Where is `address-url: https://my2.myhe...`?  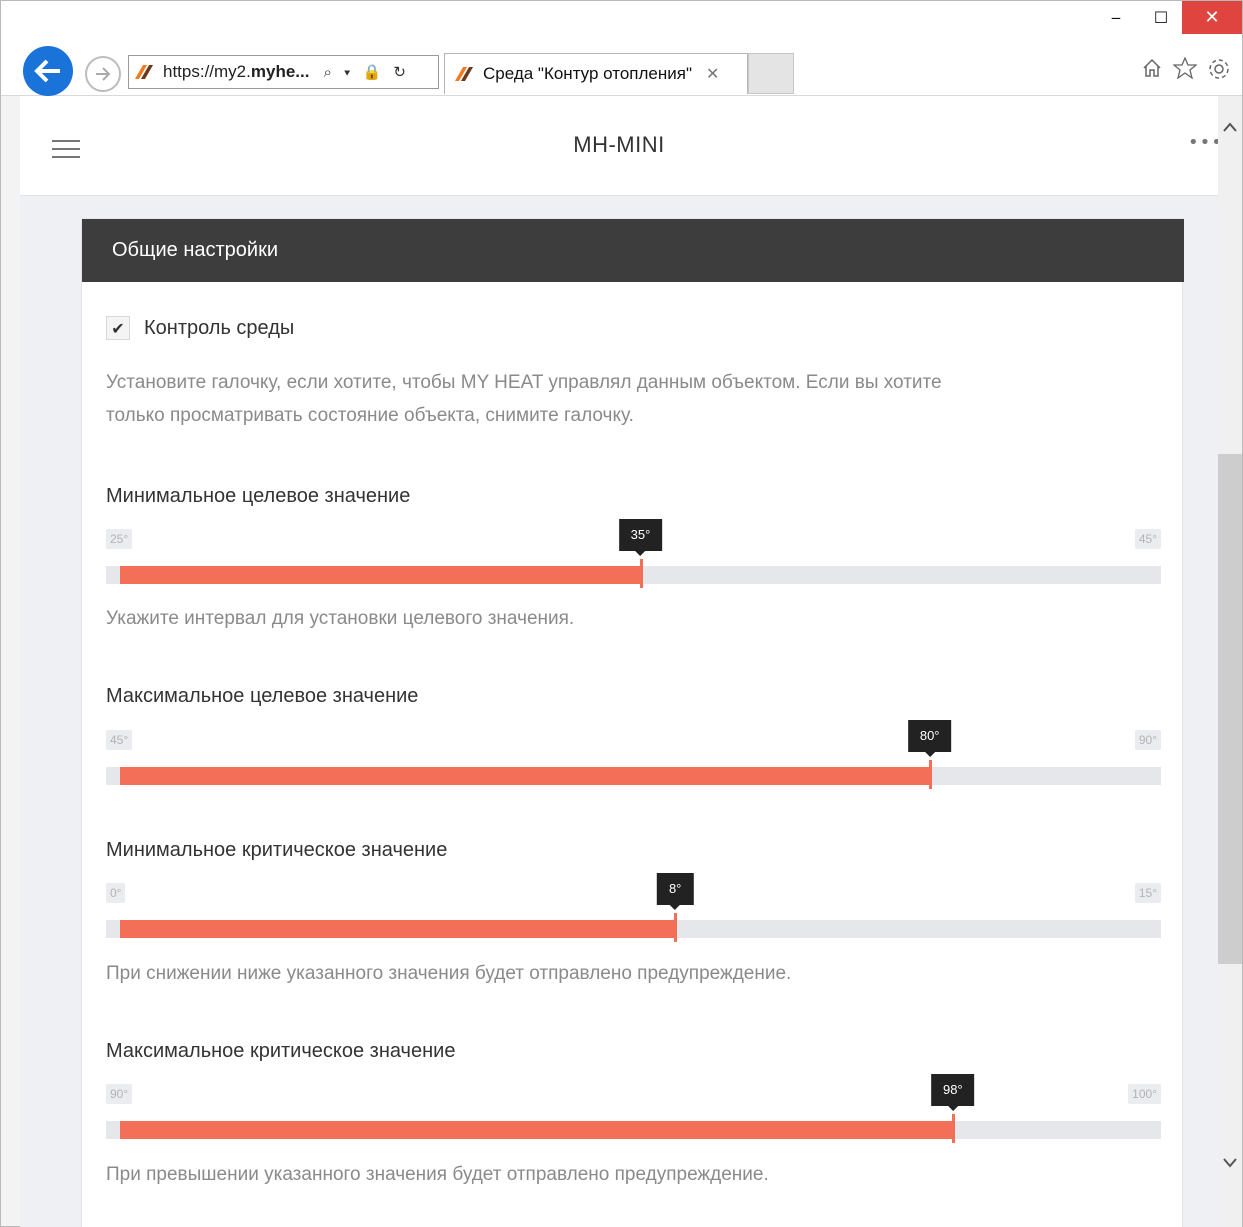 address-url: https://my2.myhe... is located at coordinates (236, 72).